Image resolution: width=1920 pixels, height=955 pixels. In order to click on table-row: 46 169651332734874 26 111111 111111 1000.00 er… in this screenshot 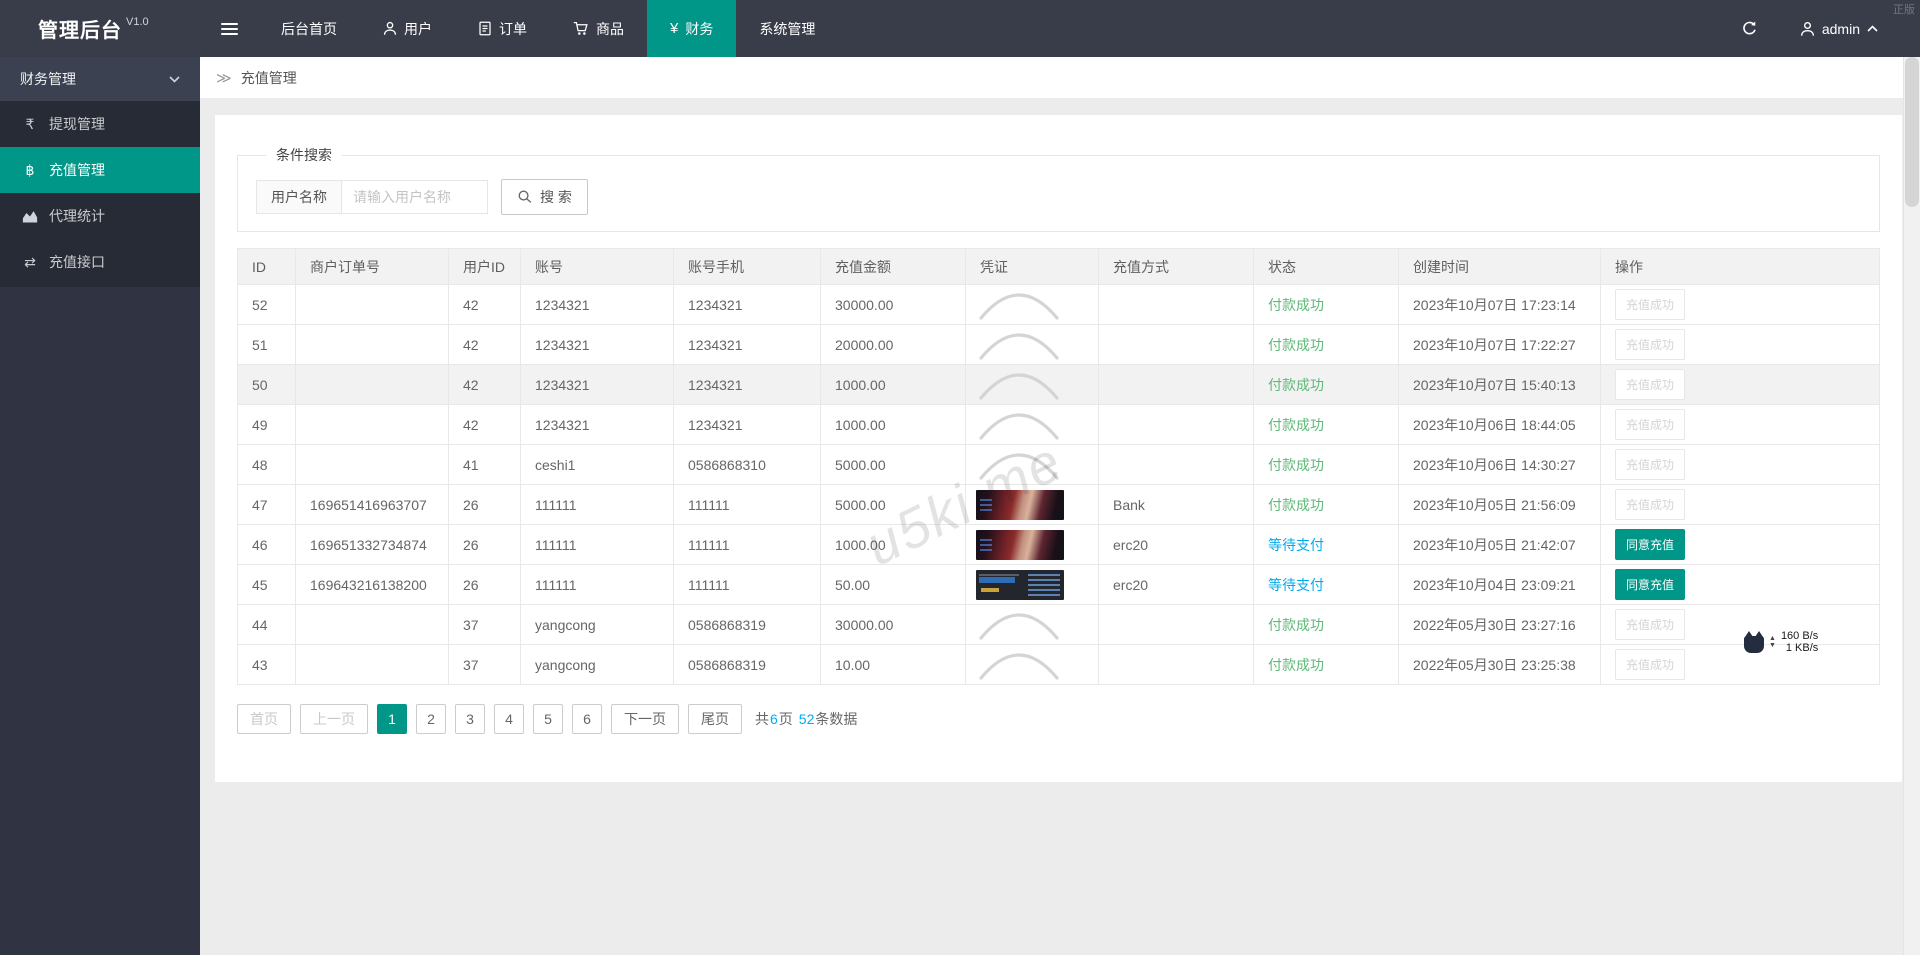, I will do `click(1058, 544)`.